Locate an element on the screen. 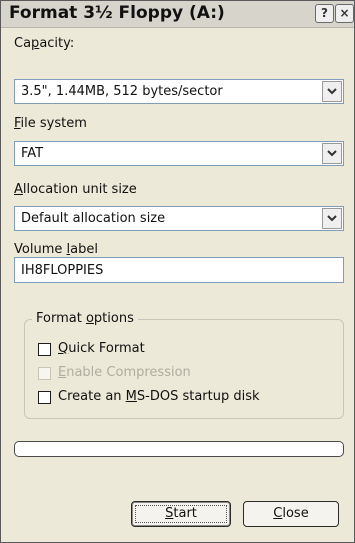 The width and height of the screenshot is (355, 543). capacity-dropdown: 3.5", 1.44MB, 512 bytes/sector is located at coordinates (179, 91).